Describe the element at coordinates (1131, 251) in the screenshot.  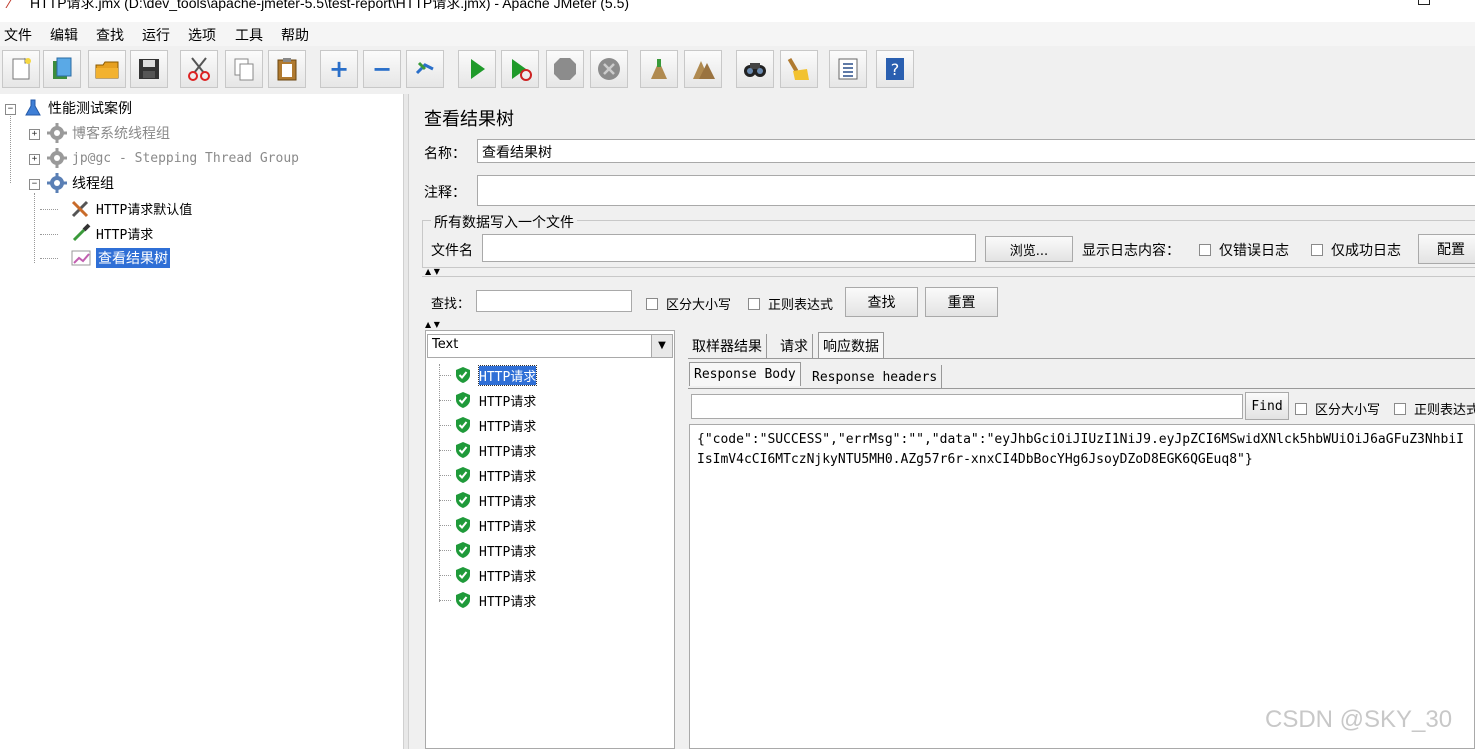
I see `log-content-label: 显示日志内容：` at that location.